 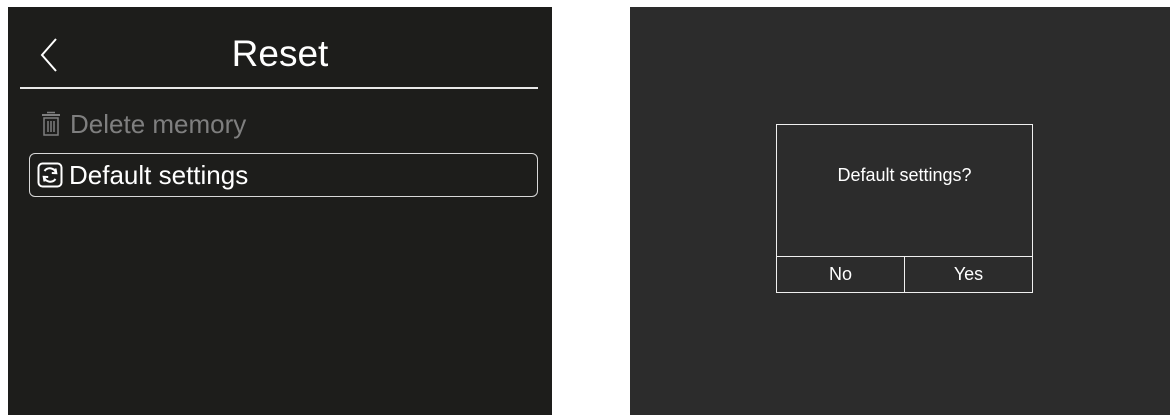 I want to click on trash-icon, so click(x=51, y=123).